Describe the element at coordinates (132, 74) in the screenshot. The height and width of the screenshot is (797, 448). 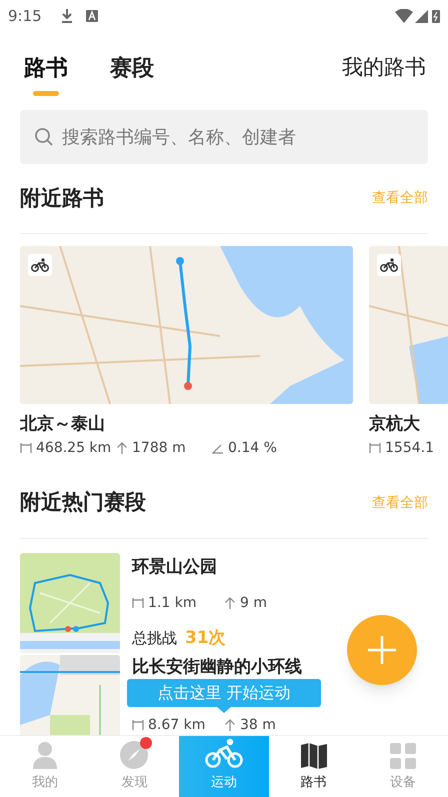
I see `tab: 赛段` at that location.